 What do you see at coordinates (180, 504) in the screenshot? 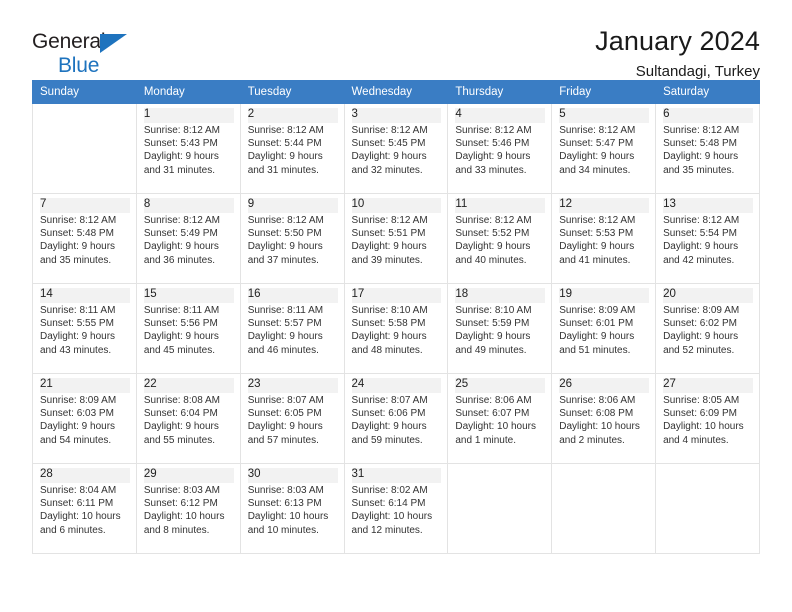
I see `day-sunset-line: Sunset: 6:12 PM` at bounding box center [180, 504].